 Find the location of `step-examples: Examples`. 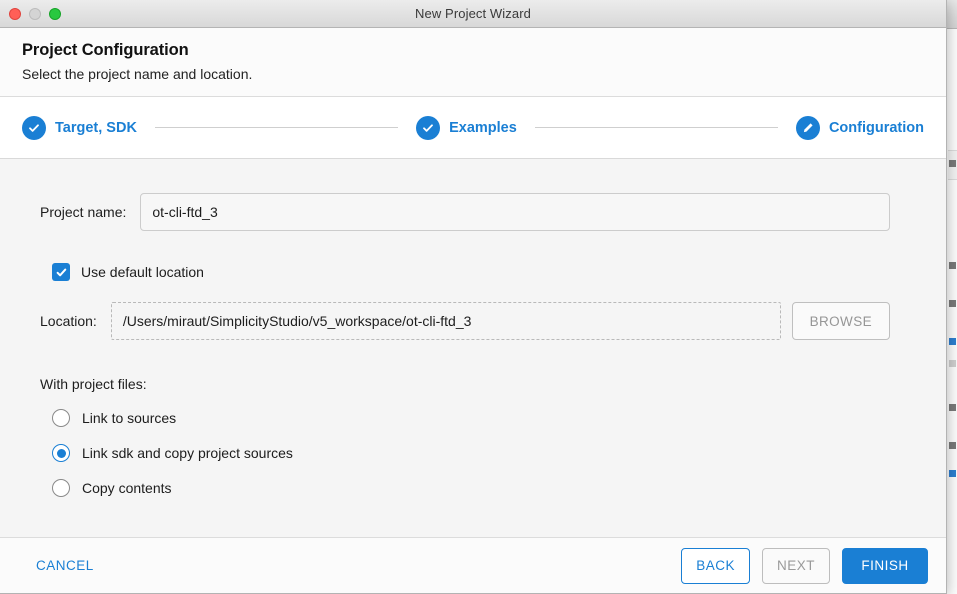

step-examples: Examples is located at coordinates (466, 127).